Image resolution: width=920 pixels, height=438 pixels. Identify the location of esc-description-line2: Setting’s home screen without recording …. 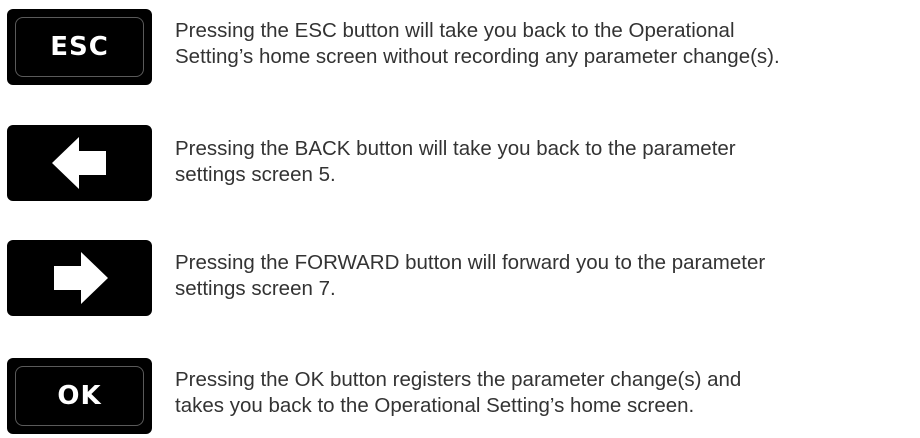
(477, 56).